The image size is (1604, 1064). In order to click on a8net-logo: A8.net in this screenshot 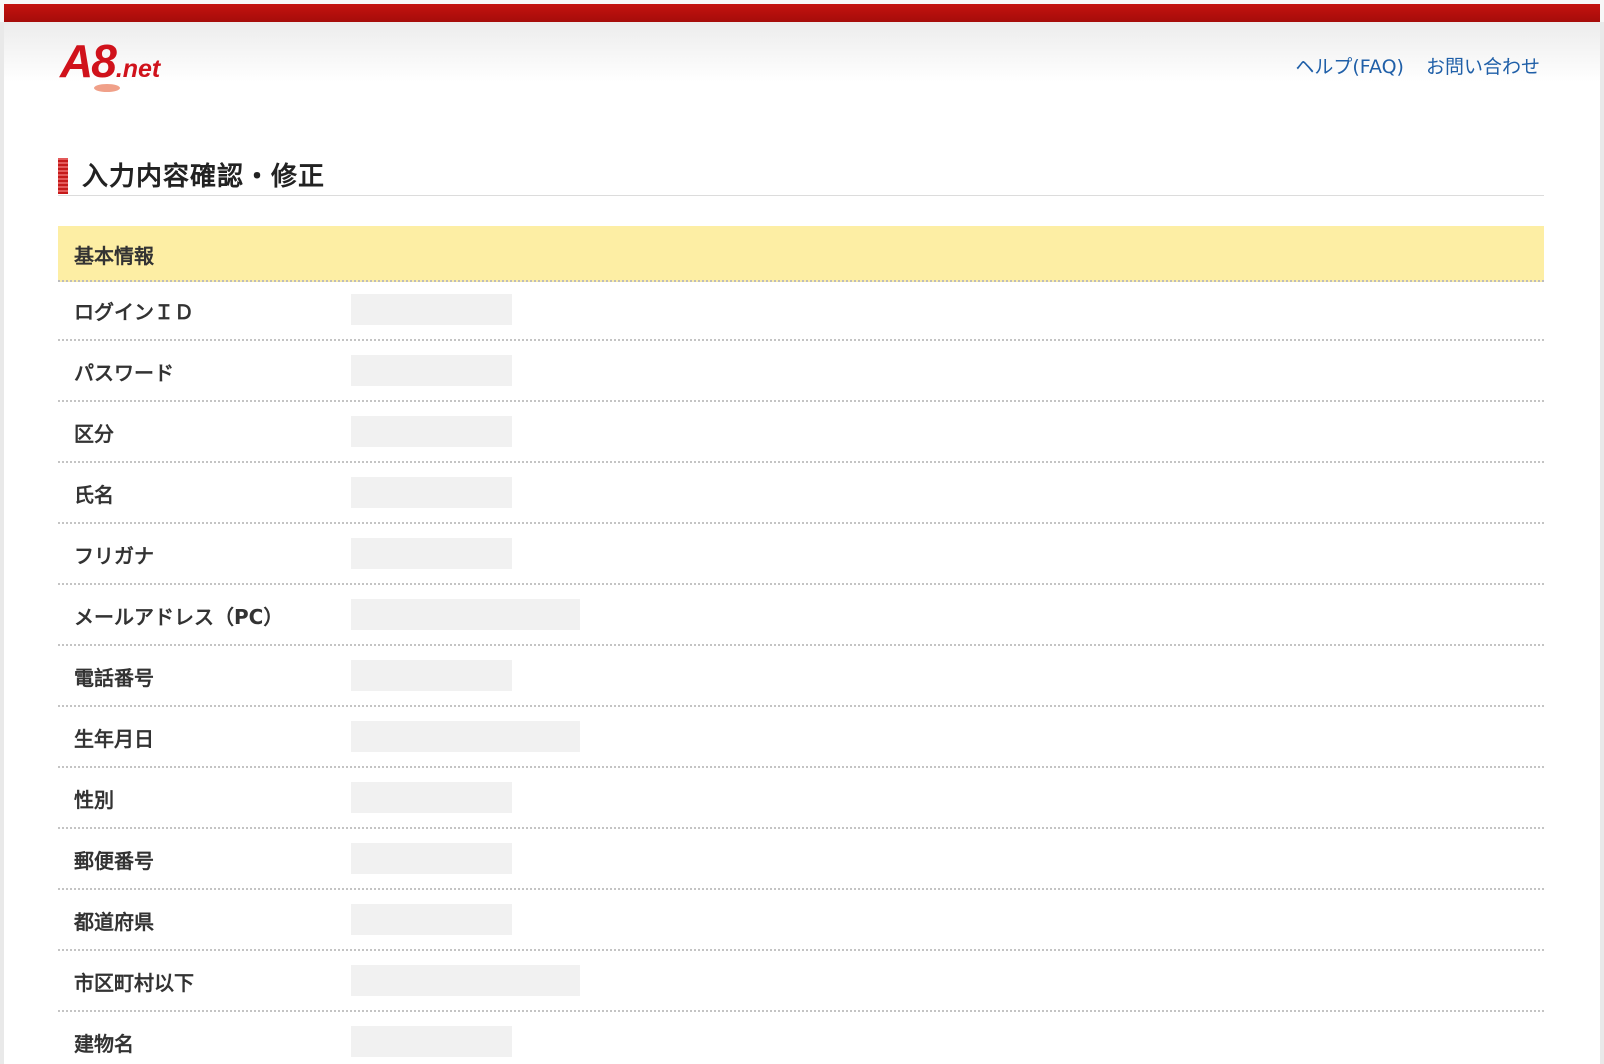, I will do `click(125, 64)`.